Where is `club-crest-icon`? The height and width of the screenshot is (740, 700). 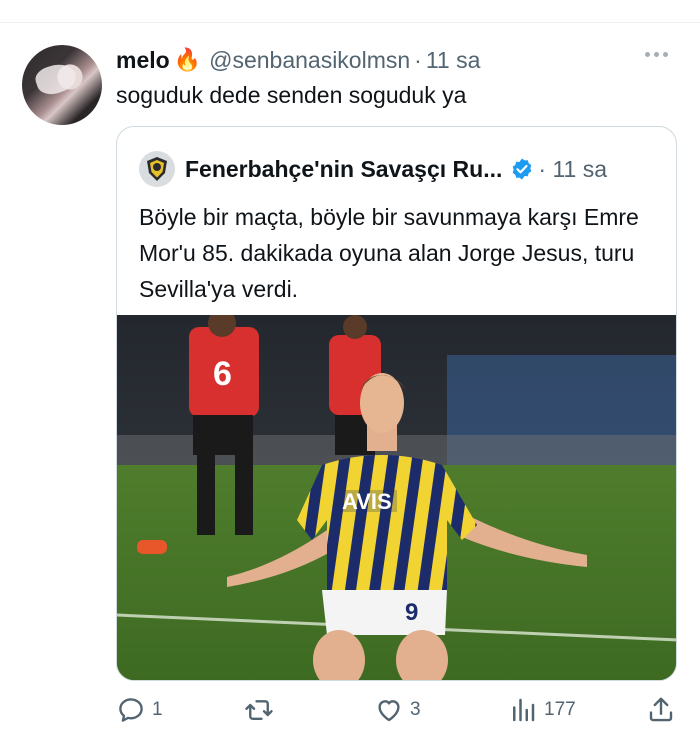 club-crest-icon is located at coordinates (157, 169).